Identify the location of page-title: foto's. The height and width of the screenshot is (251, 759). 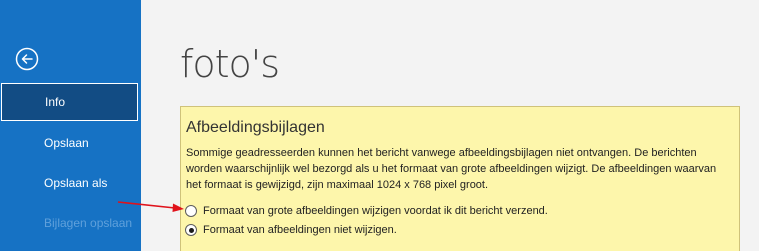
(230, 64).